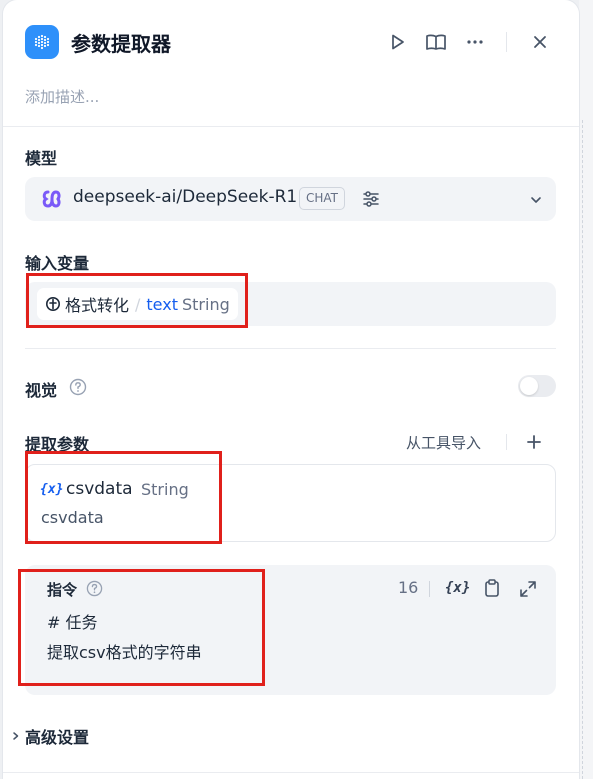 The image size is (593, 779). I want to click on variable-name: text, so click(162, 304).